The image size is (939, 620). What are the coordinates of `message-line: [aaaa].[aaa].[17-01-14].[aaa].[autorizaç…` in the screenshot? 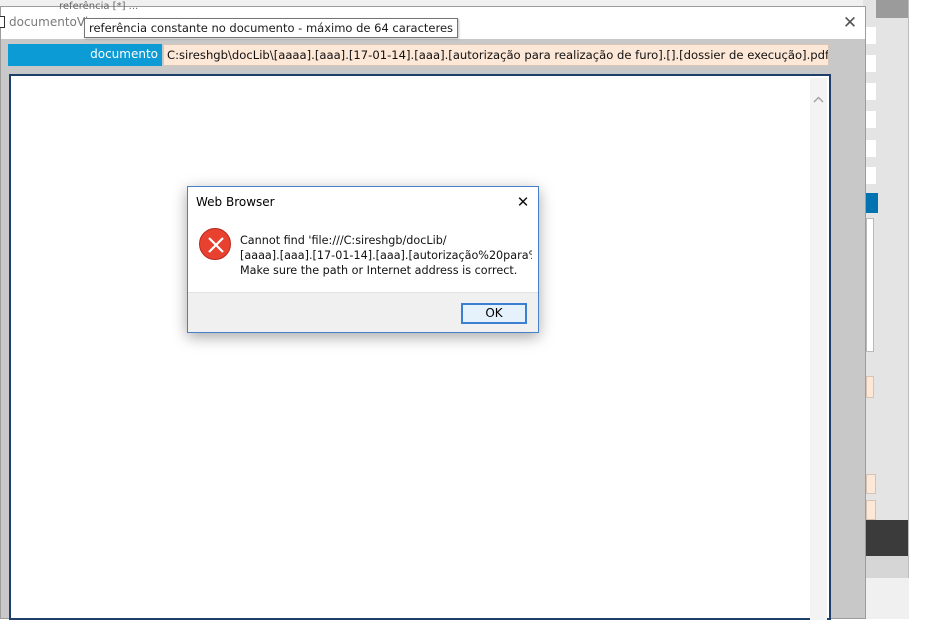 It's located at (386, 255).